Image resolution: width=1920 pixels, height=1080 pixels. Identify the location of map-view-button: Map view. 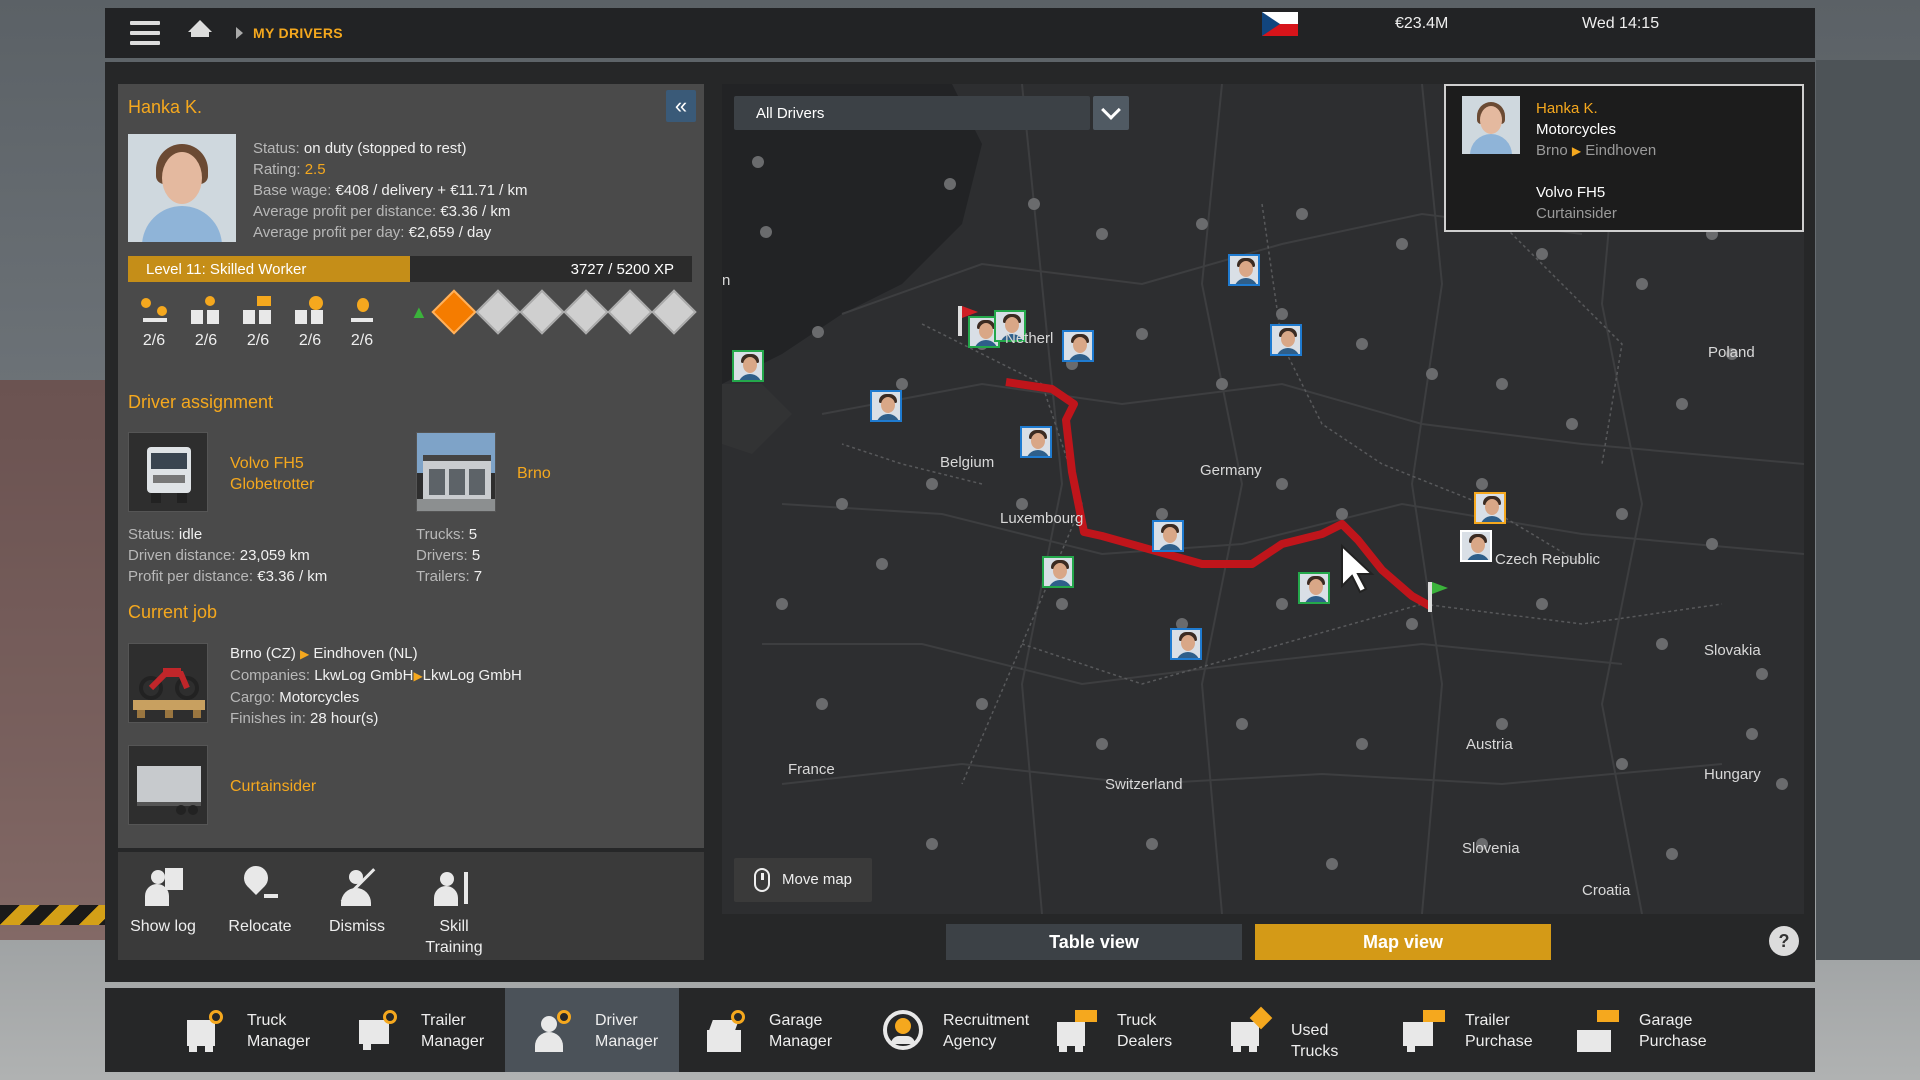
(1403, 942).